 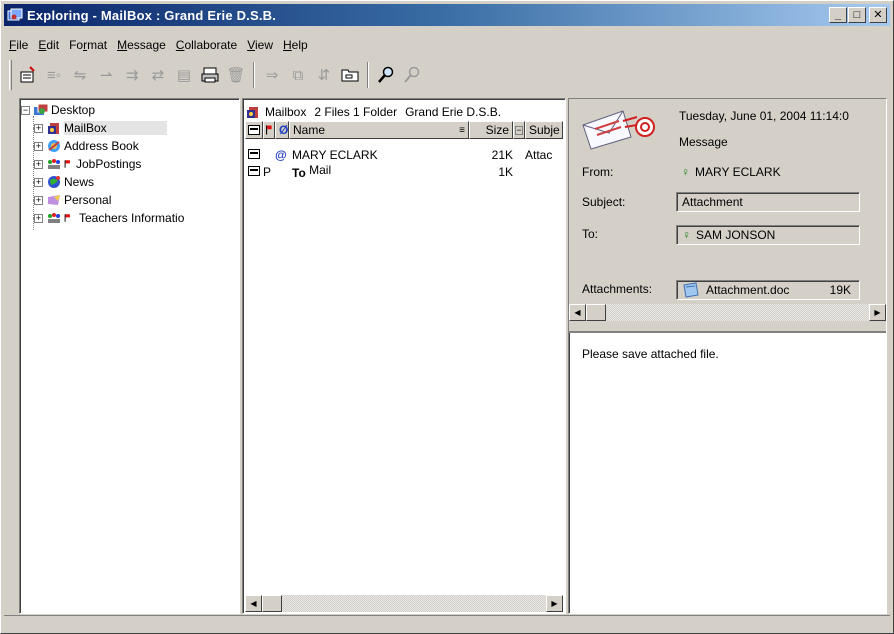 I want to click on menu-format: Format, so click(x=88, y=45).